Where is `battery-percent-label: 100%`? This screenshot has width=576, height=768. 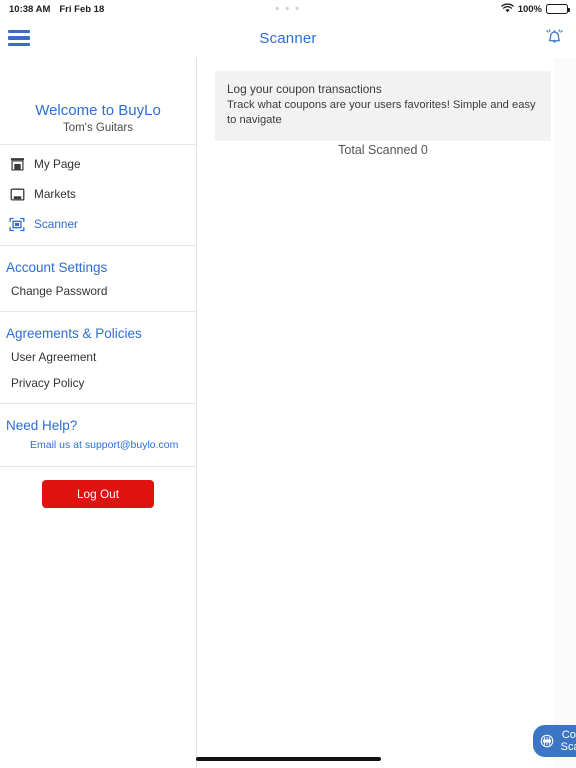
battery-percent-label: 100% is located at coordinates (529, 9).